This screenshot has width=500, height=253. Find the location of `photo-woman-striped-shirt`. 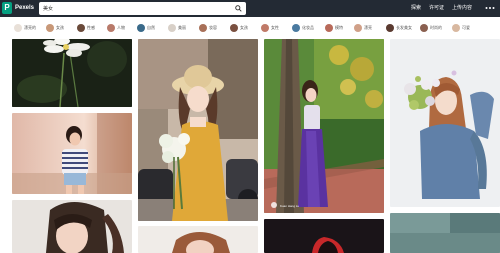

photo-woman-striped-shirt is located at coordinates (72, 153).